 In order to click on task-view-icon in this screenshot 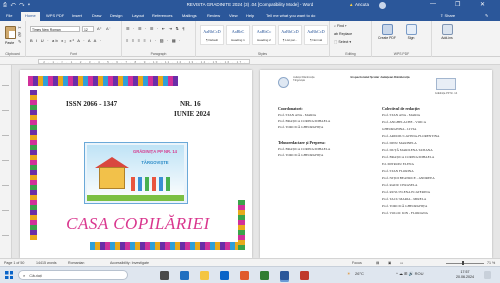, I will do `click(164, 275)`.